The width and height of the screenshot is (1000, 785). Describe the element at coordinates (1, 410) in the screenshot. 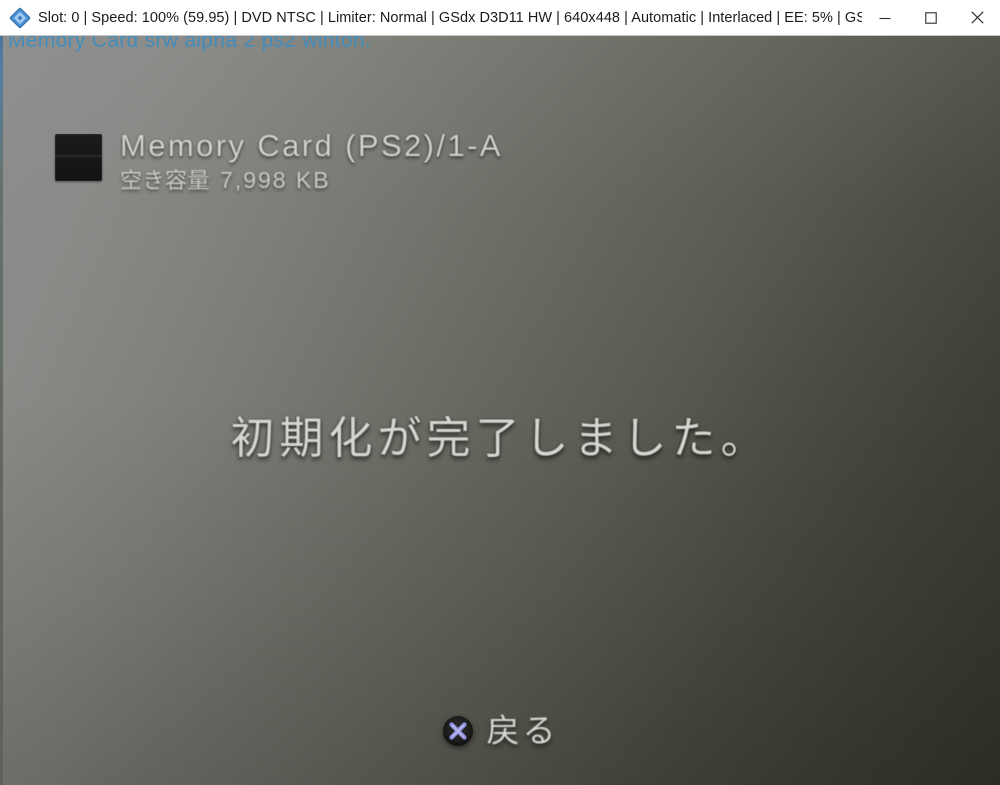

I see `viewport-left-edge` at that location.